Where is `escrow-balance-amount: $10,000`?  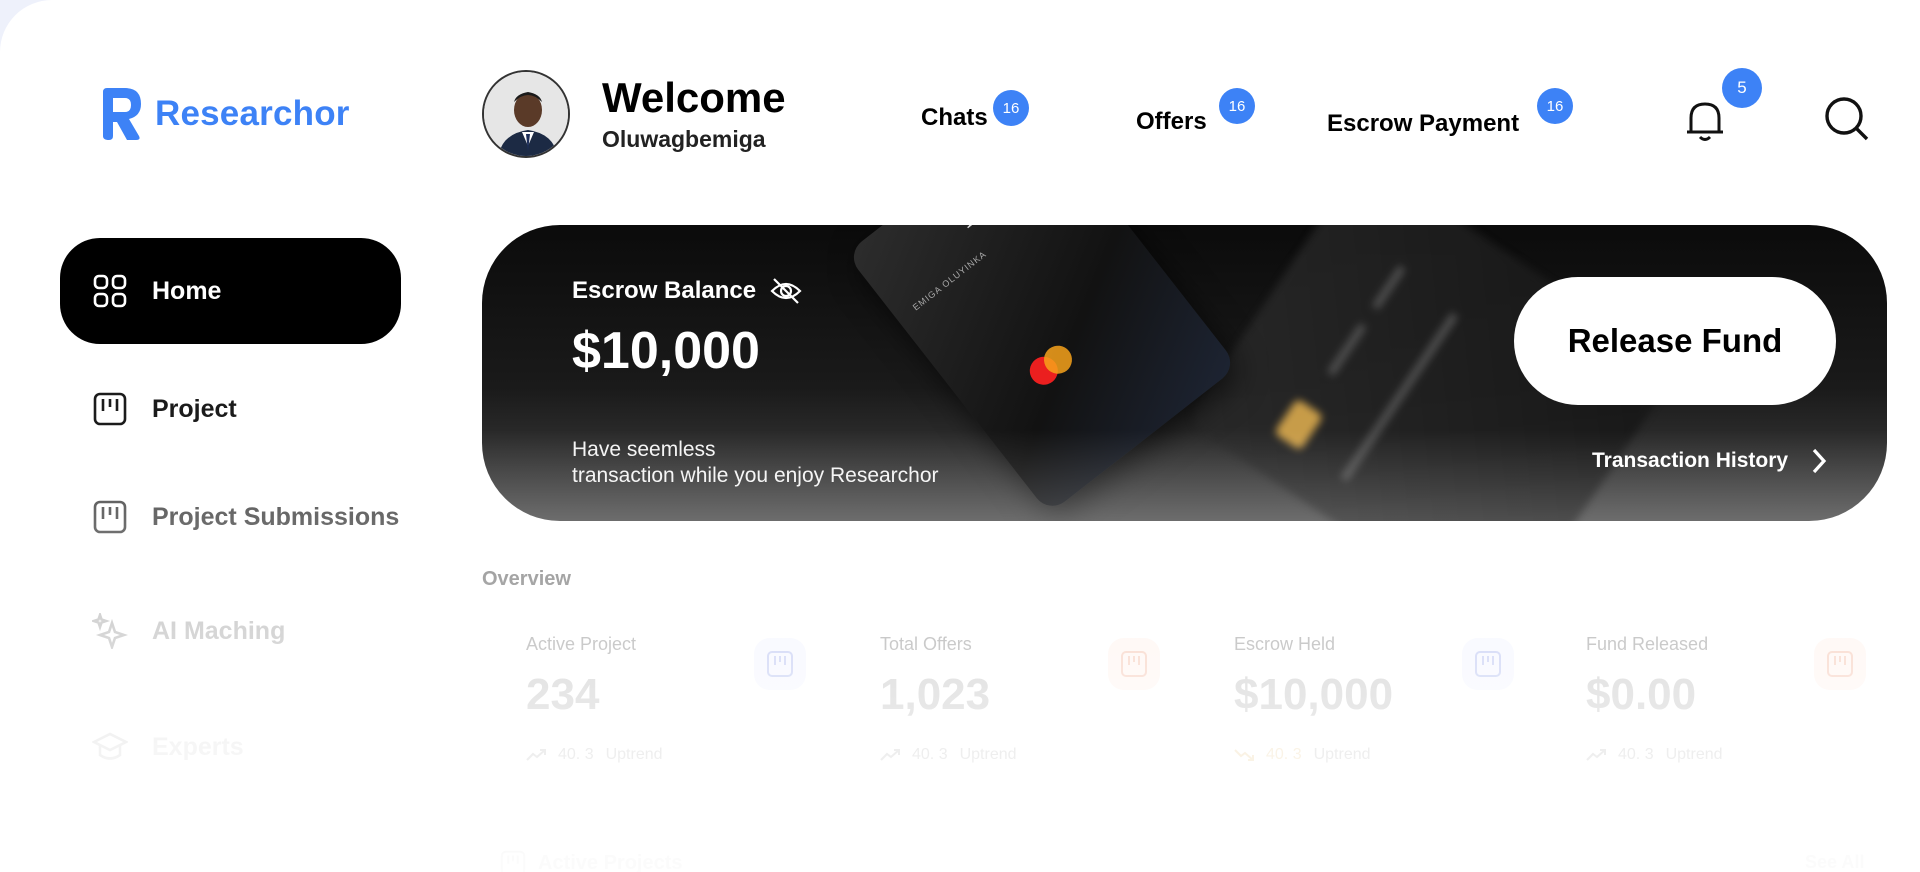 escrow-balance-amount: $10,000 is located at coordinates (666, 351).